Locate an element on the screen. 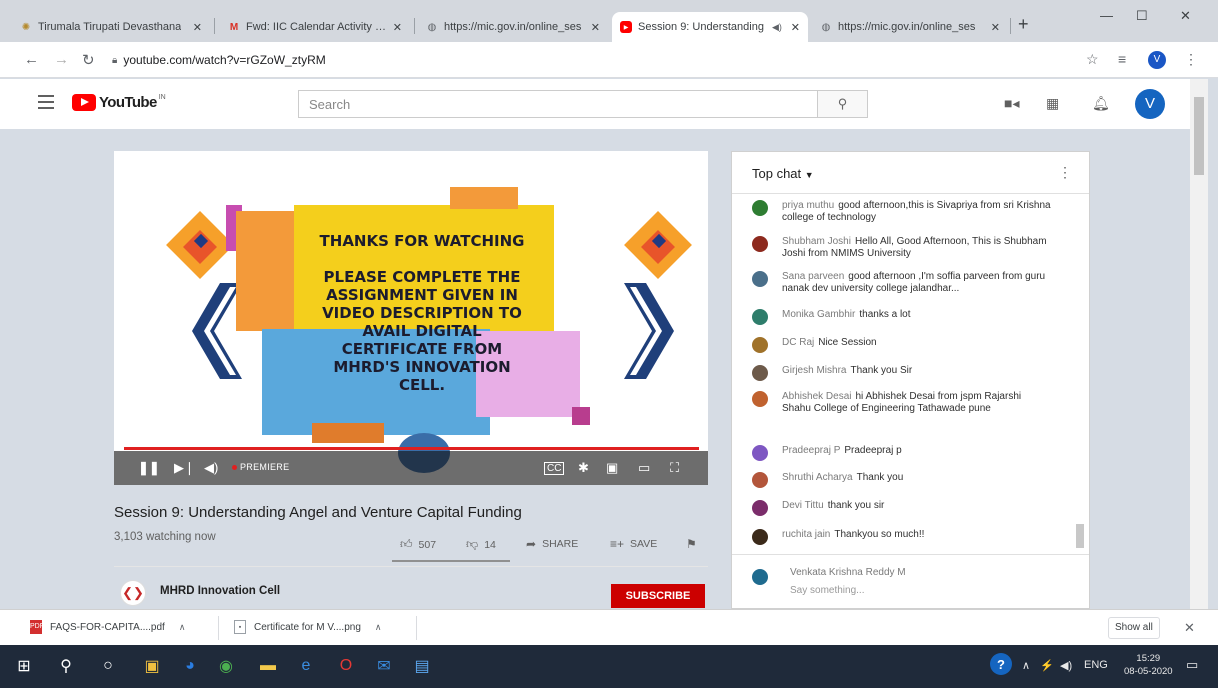 This screenshot has height=688, width=1218. page-scrollbar is located at coordinates (1199, 344).